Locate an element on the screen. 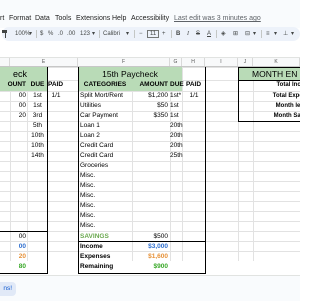 This screenshot has width=320, height=301. column-header: I is located at coordinates (221, 62).